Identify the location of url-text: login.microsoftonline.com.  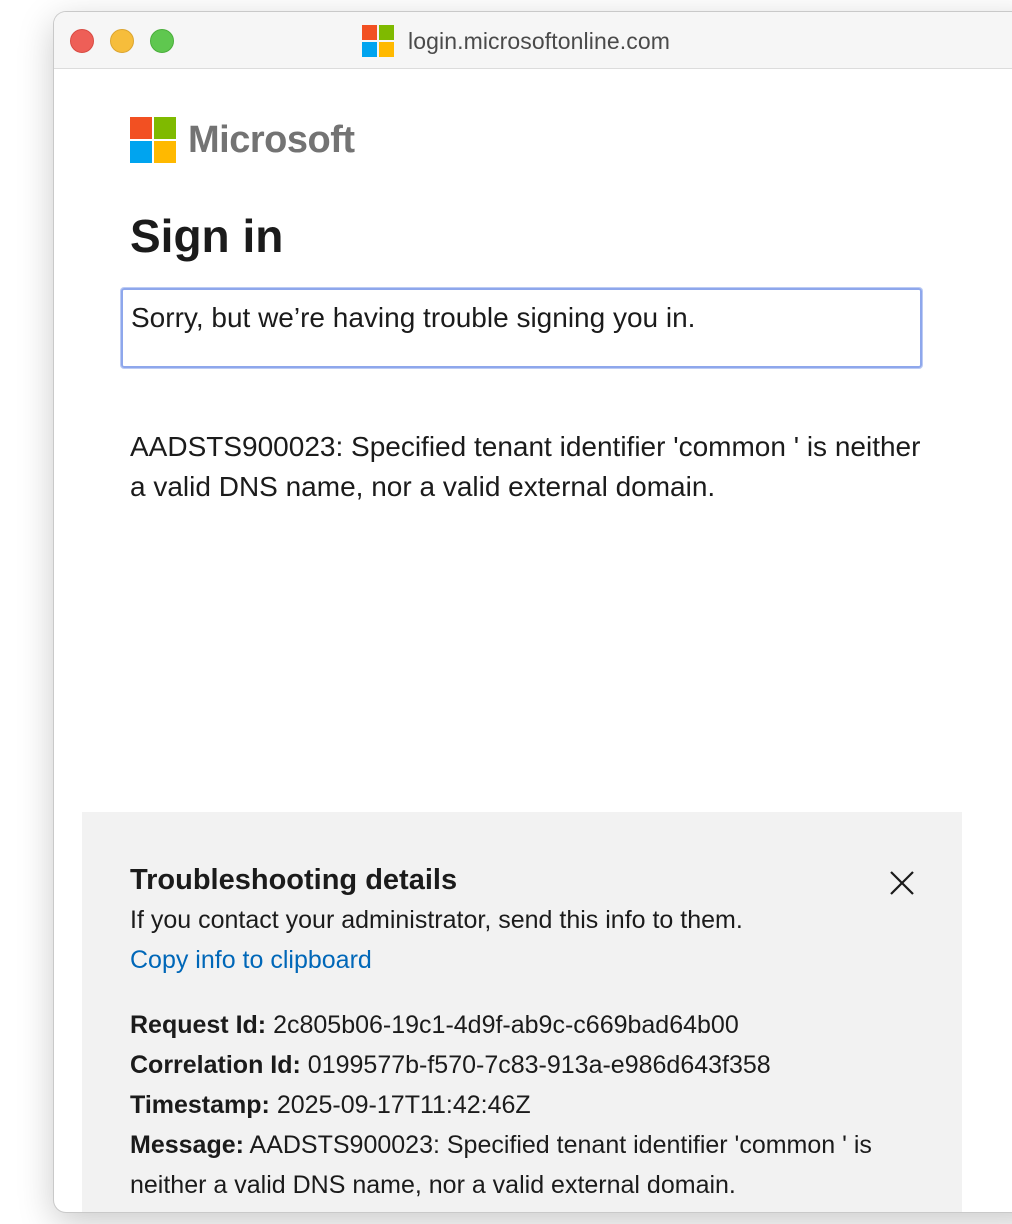
(539, 40).